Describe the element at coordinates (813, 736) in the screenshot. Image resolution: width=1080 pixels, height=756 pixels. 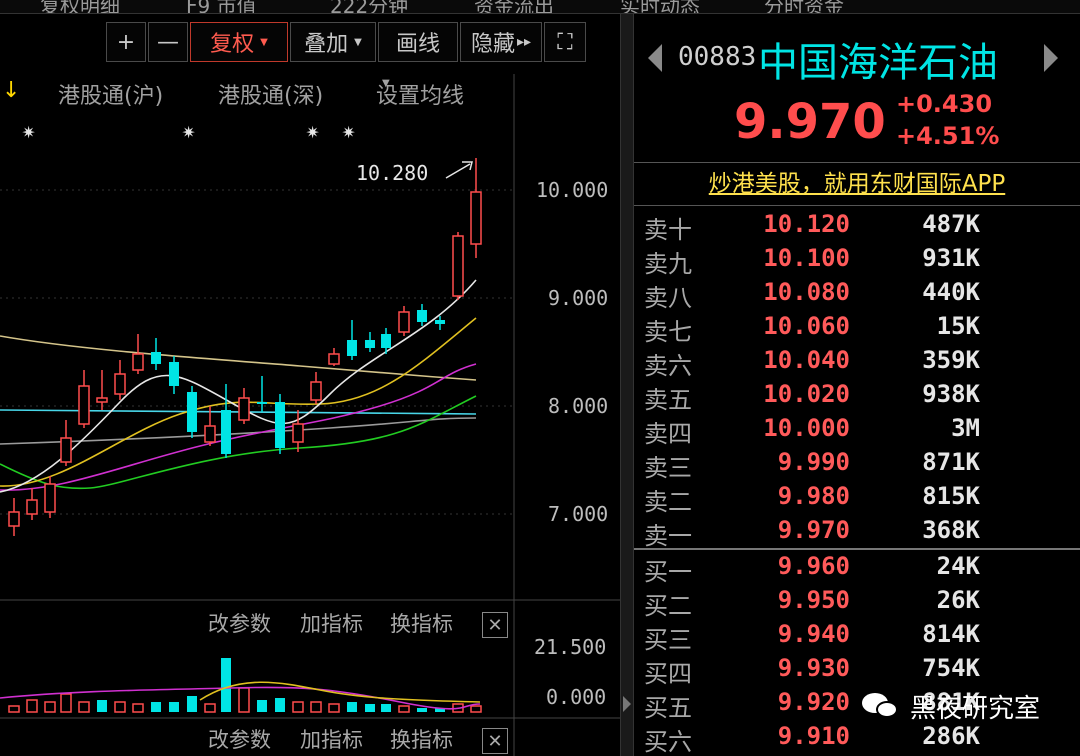
I see `book-price: 9.910` at that location.